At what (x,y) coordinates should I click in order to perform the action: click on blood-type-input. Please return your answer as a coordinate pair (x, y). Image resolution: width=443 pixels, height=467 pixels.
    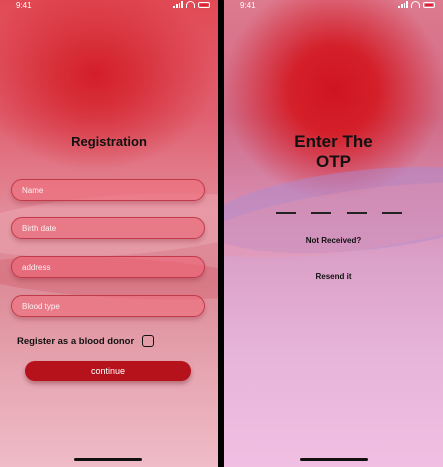
    Looking at the image, I should click on (108, 306).